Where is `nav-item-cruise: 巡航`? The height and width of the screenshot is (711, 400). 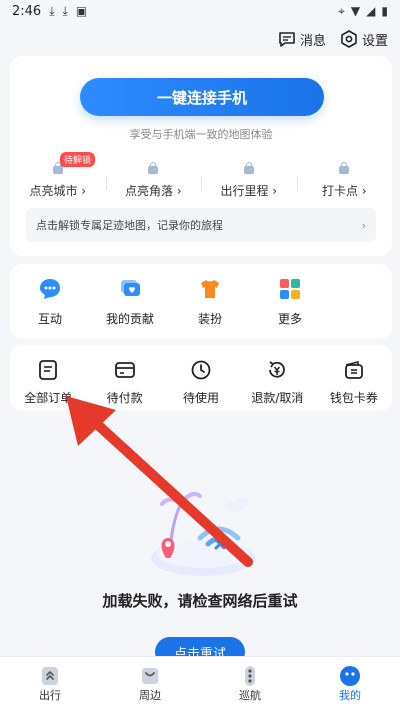
nav-item-cruise: 巡航 is located at coordinates (250, 684).